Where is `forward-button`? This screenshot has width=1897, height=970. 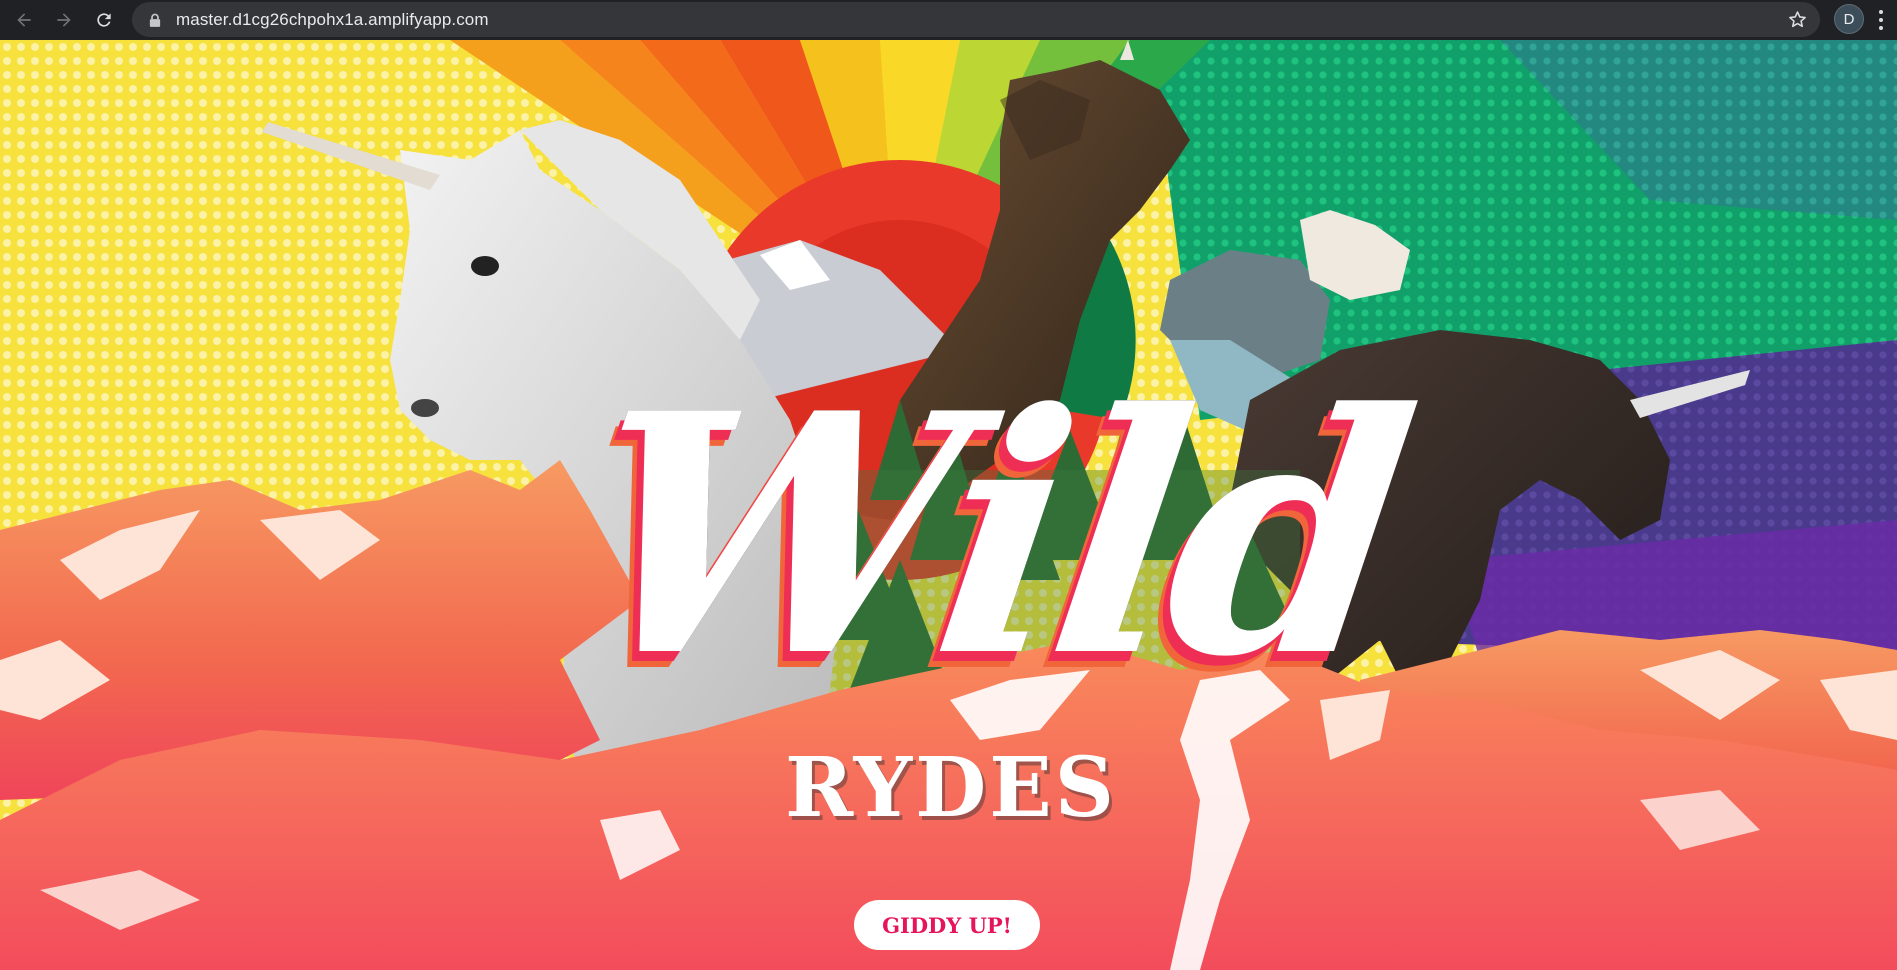
forward-button is located at coordinates (64, 20).